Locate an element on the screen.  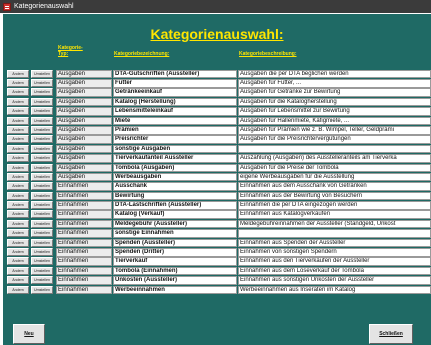
category-description-field: Ausgaben die per DTA beglichen werden is located at coordinates (334, 74).